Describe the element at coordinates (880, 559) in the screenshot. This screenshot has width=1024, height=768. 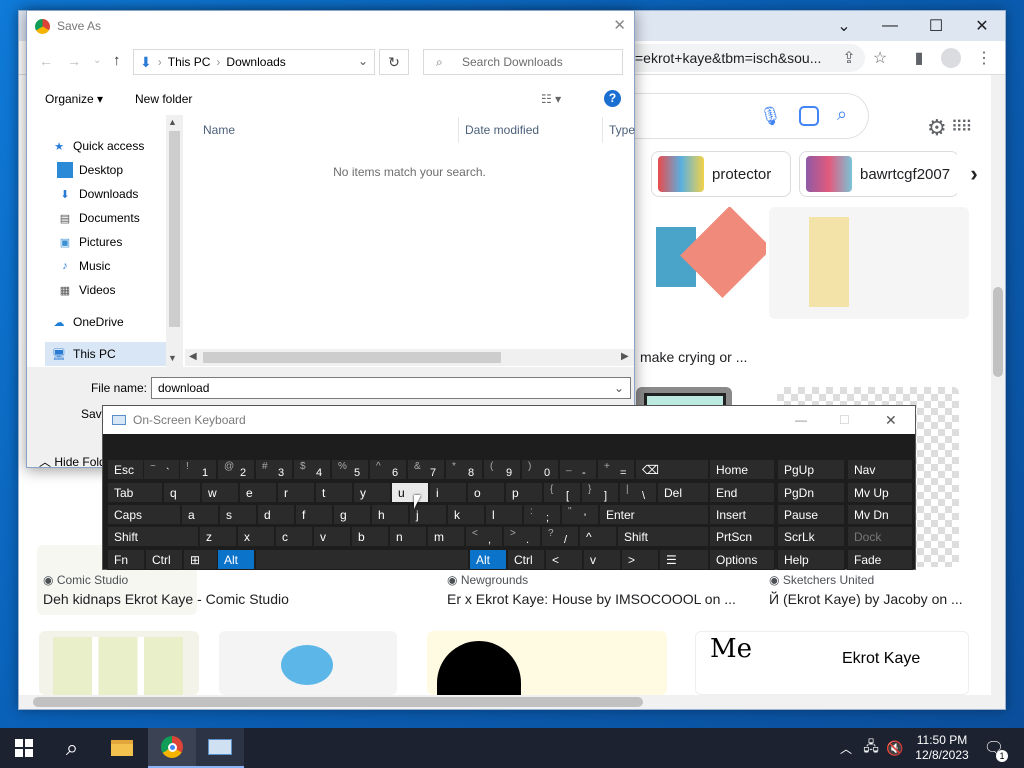
I see `osk-nav-key: Fade` at that location.